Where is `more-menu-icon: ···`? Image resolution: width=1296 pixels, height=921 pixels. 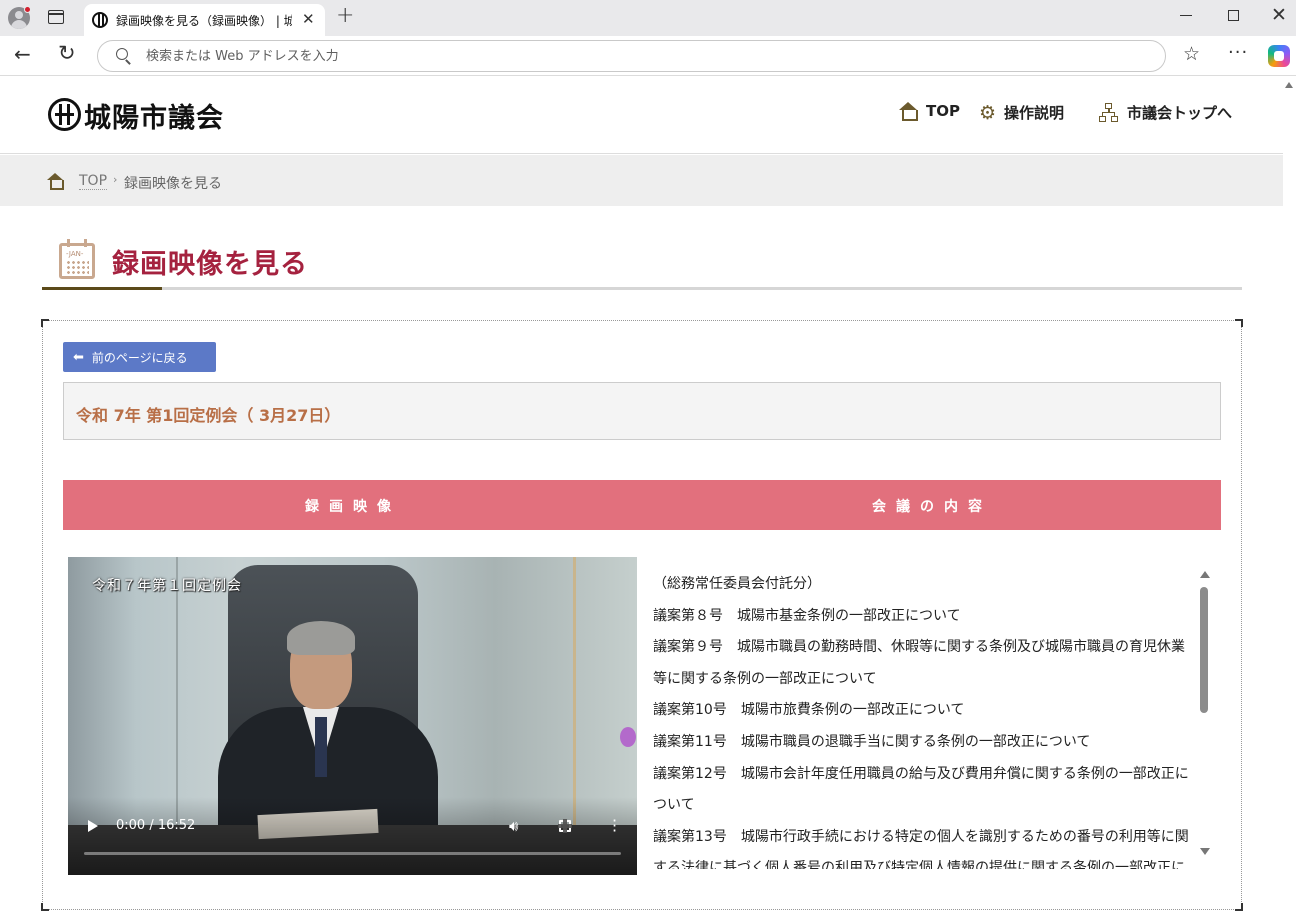 more-menu-icon: ··· is located at coordinates (1238, 52).